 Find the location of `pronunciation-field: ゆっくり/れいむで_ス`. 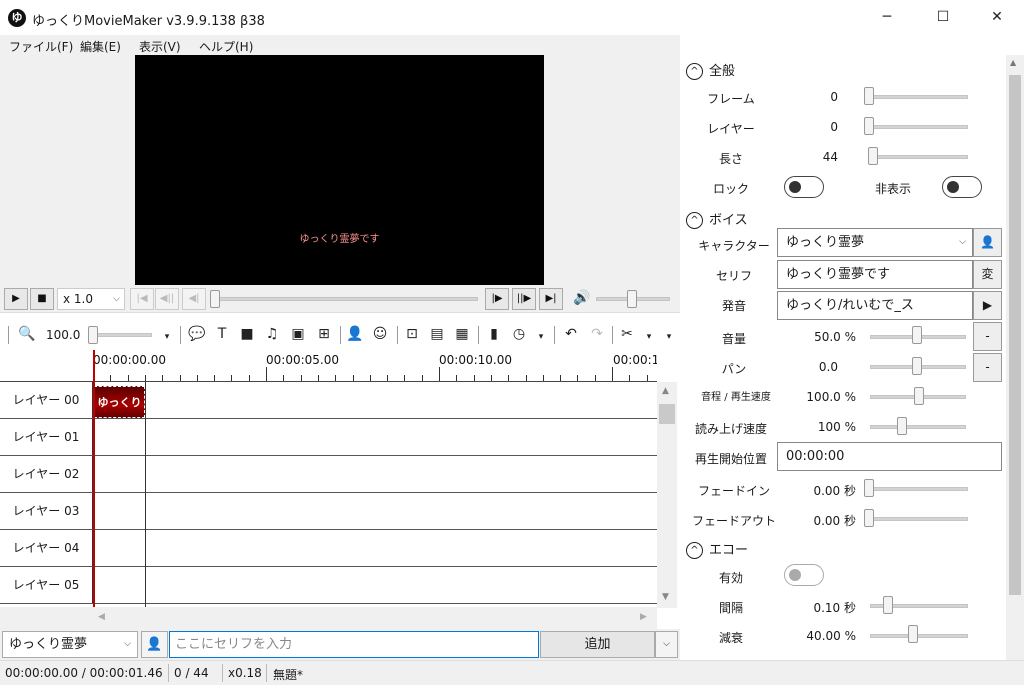

pronunciation-field: ゆっくり/れいむで_ス is located at coordinates (875, 305).